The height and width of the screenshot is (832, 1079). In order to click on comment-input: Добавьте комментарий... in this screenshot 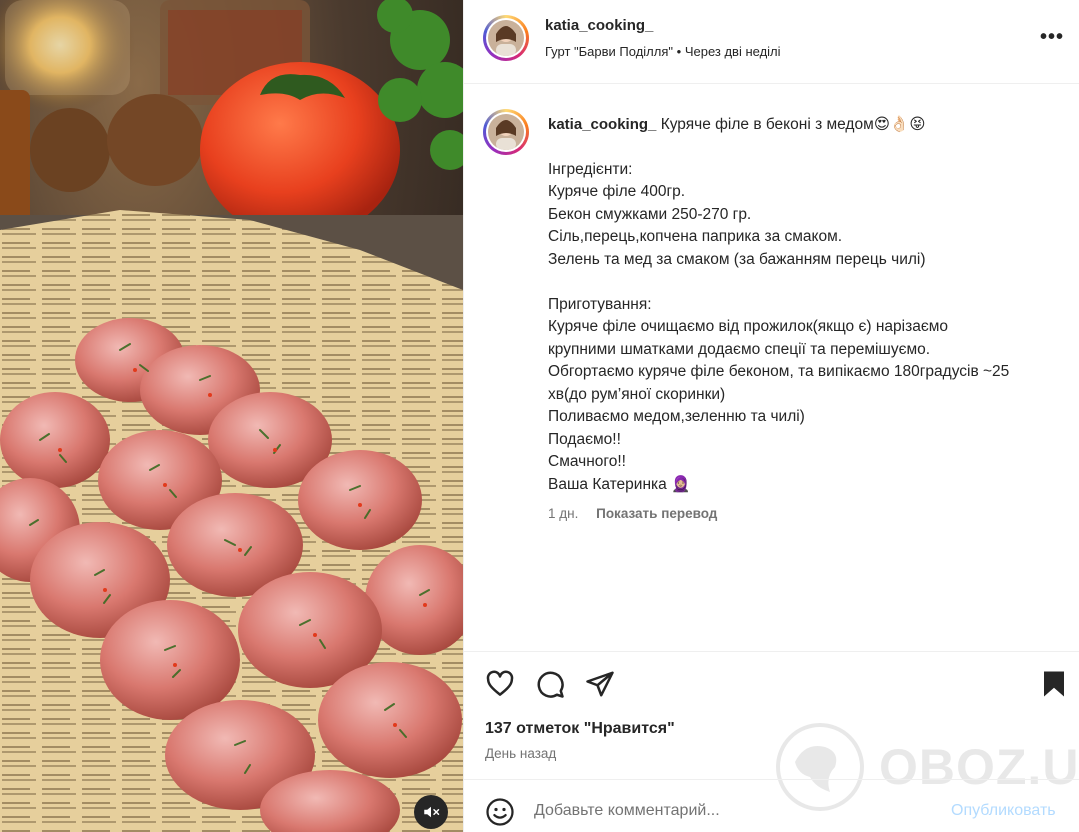, I will do `click(627, 811)`.